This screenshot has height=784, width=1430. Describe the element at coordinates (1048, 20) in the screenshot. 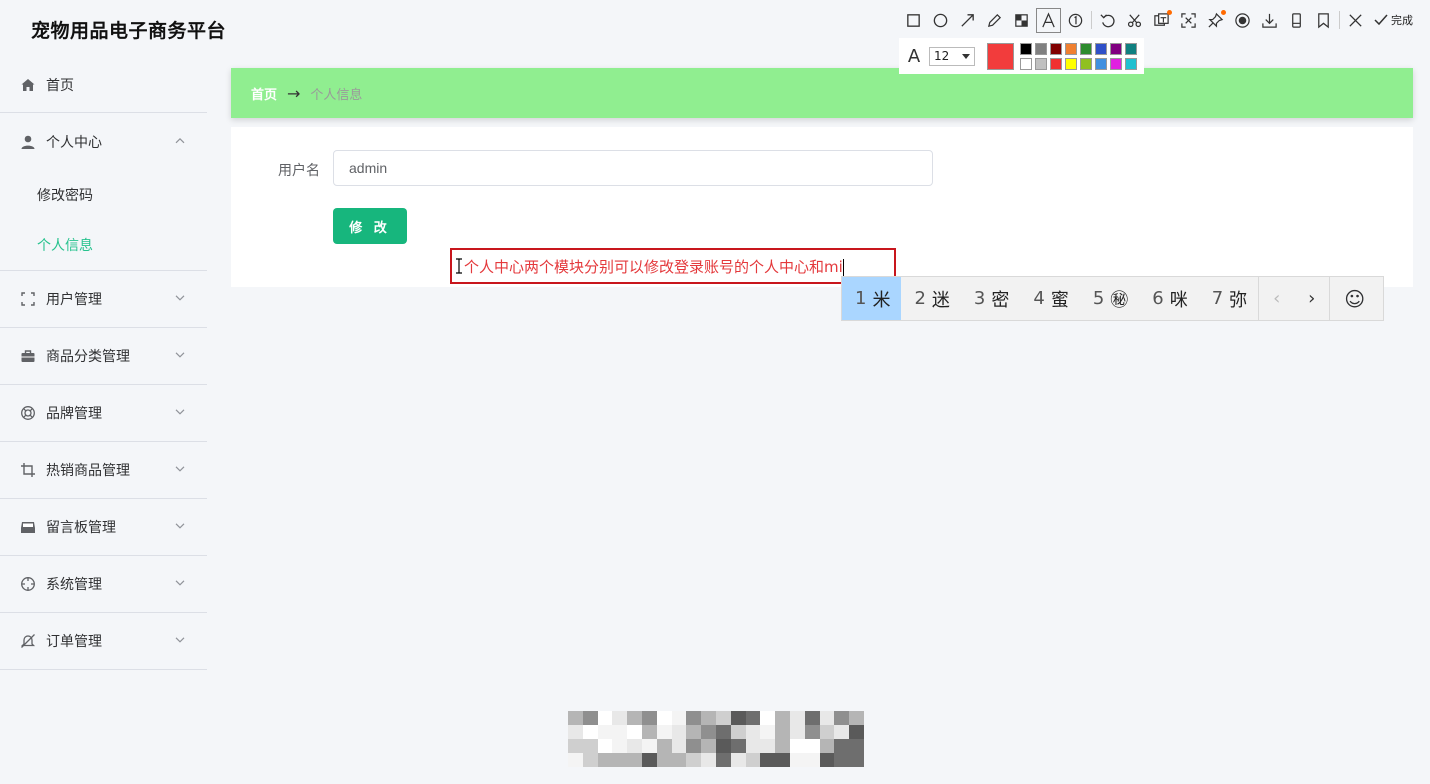

I see `text-tool-icon` at that location.